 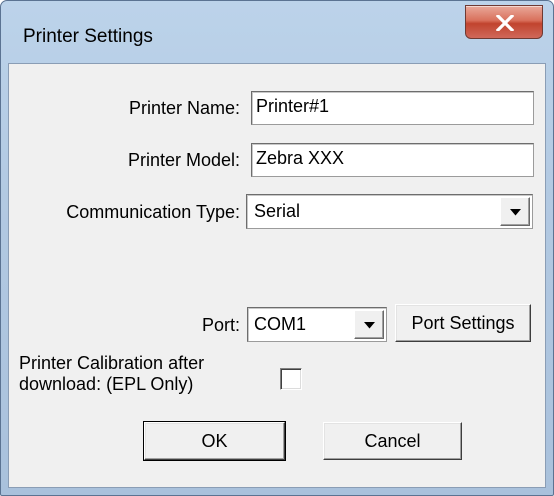 I want to click on communication-type-select: Serial, so click(x=389, y=211).